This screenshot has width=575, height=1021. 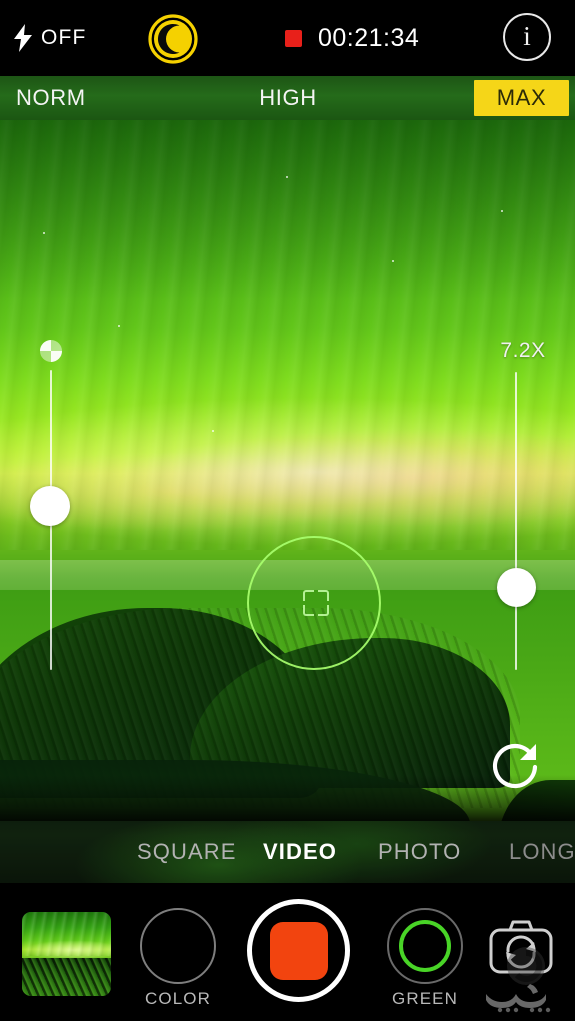 I want to click on red-square-icon, so click(x=293, y=38).